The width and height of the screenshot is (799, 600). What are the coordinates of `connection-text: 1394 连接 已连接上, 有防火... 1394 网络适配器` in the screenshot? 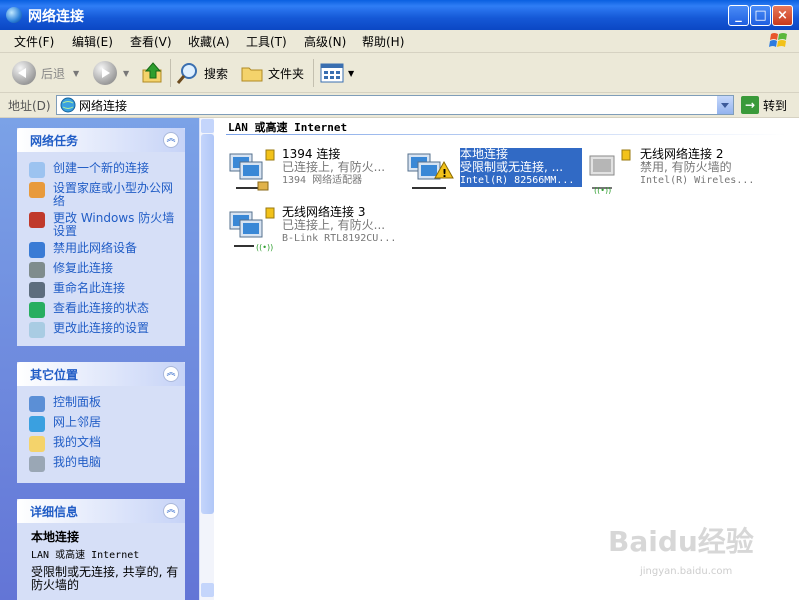 It's located at (343, 167).